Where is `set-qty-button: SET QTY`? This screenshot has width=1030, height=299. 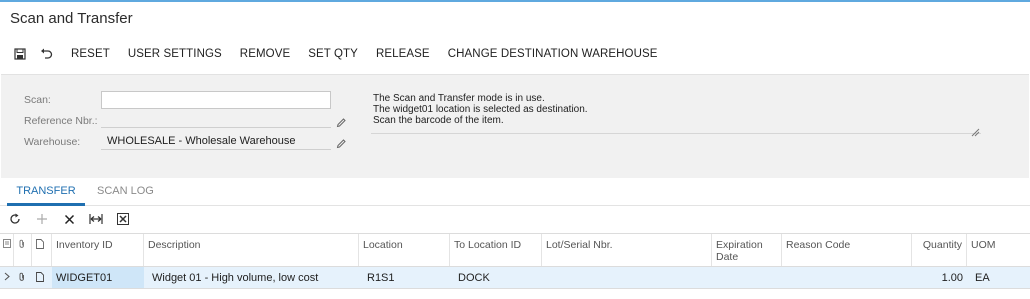 set-qty-button: SET QTY is located at coordinates (333, 54).